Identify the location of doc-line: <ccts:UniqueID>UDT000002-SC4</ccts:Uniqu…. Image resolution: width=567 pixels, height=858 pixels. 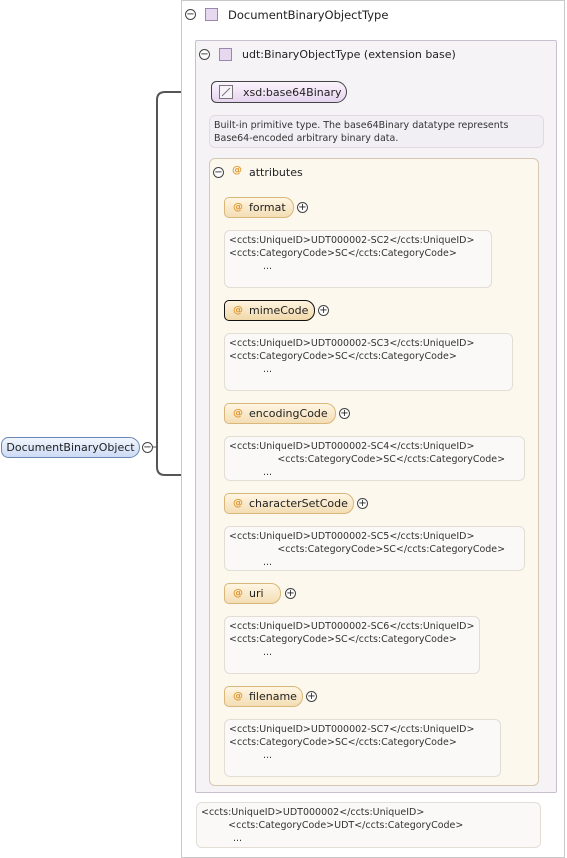
(352, 446).